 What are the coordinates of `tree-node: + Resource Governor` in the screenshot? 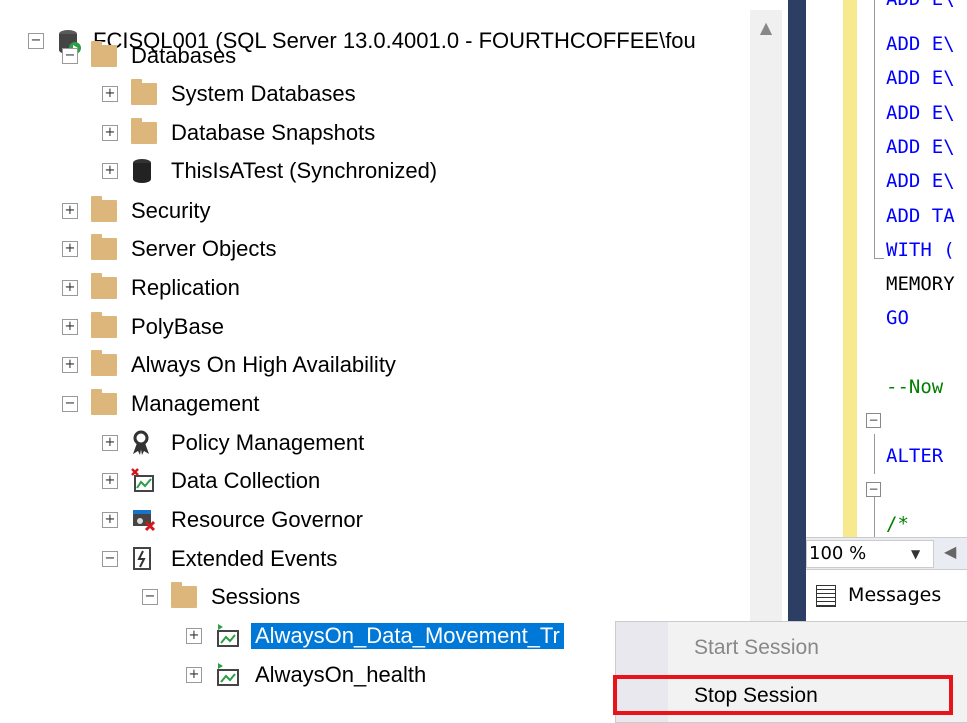 It's located at (232, 520).